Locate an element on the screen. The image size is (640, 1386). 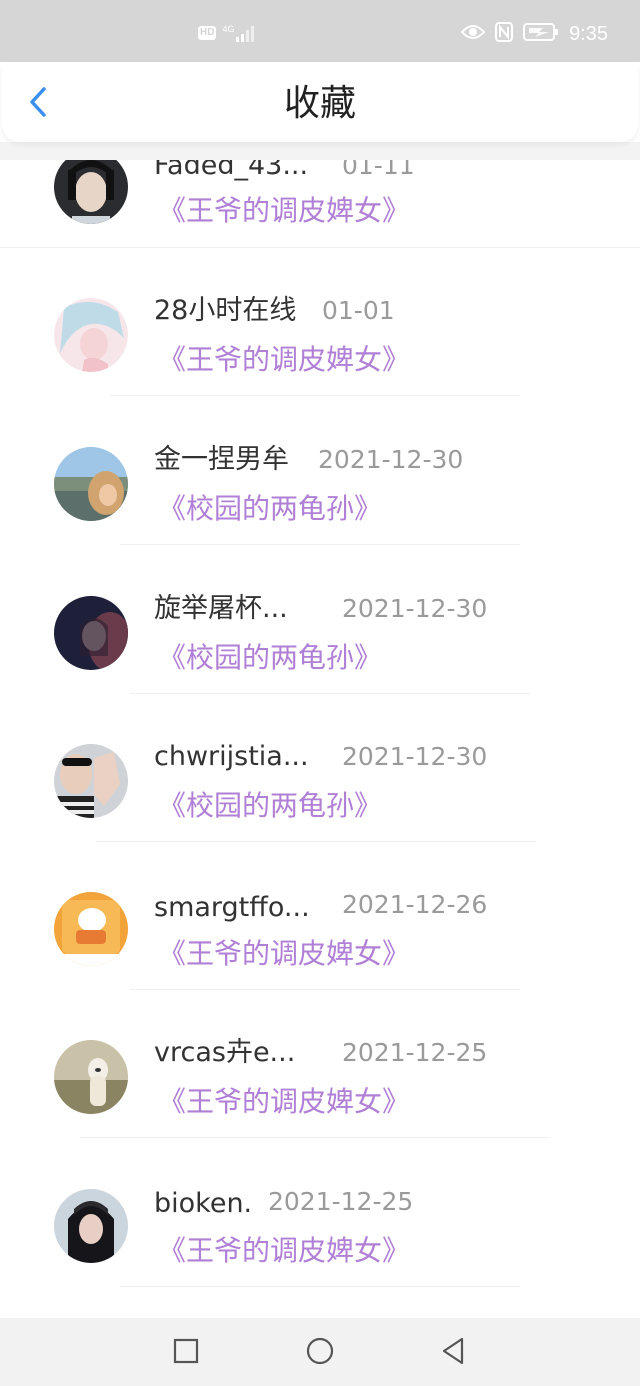
network-indicators: HD 4G is located at coordinates (227, 33).